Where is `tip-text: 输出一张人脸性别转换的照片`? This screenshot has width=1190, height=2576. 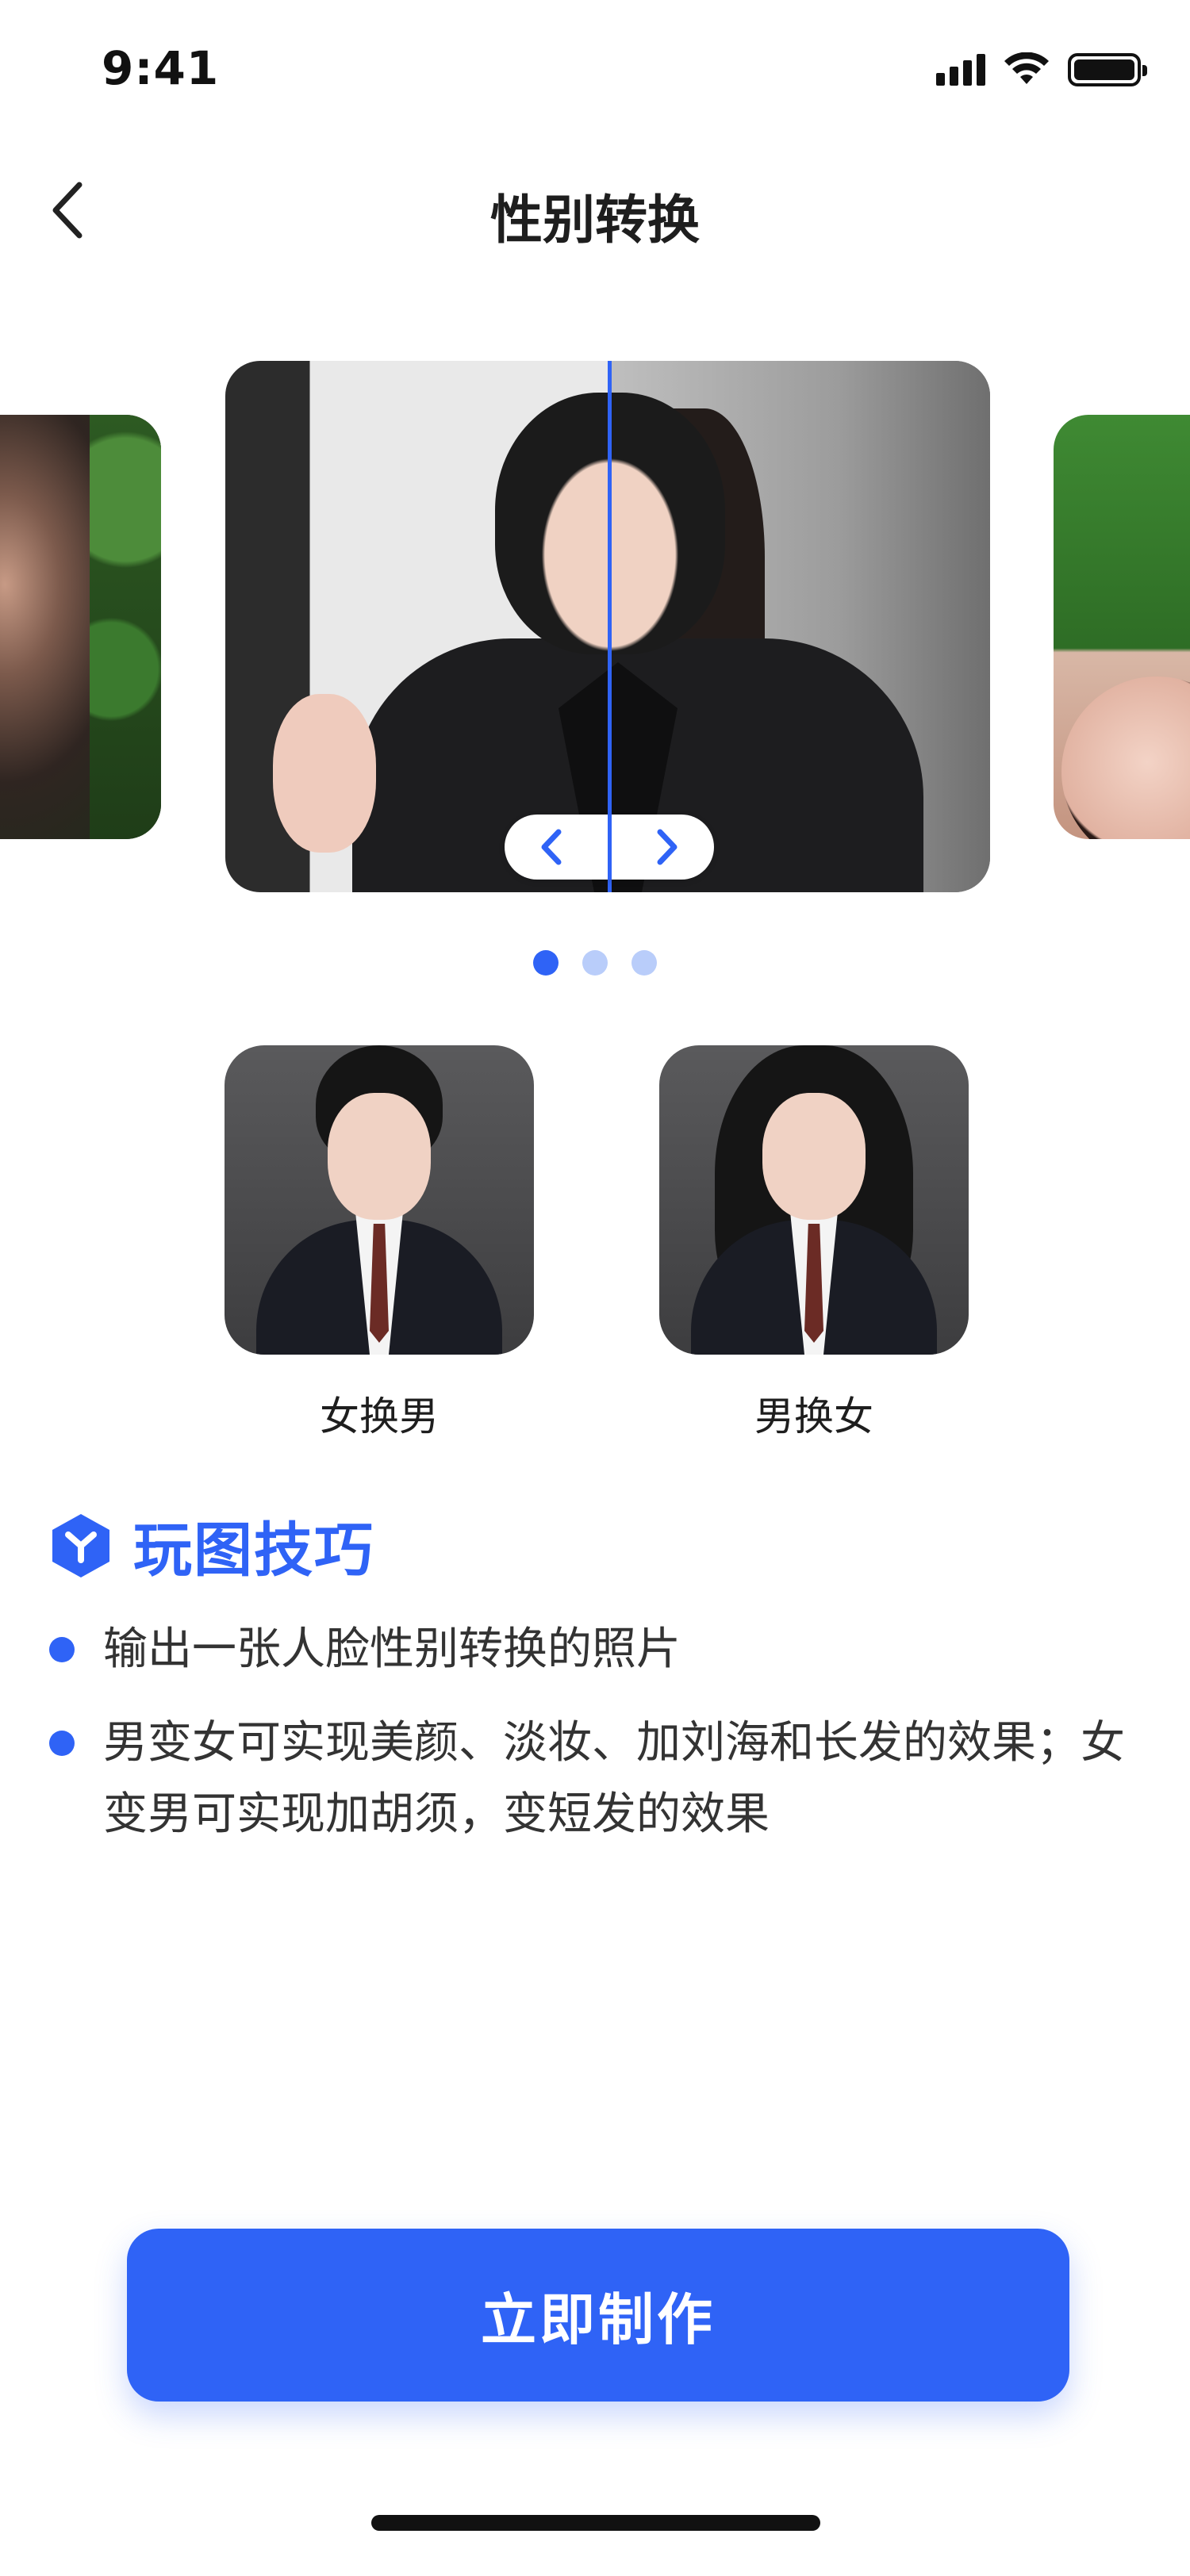 tip-text: 输出一张人脸性别转换的照片 is located at coordinates (392, 1649).